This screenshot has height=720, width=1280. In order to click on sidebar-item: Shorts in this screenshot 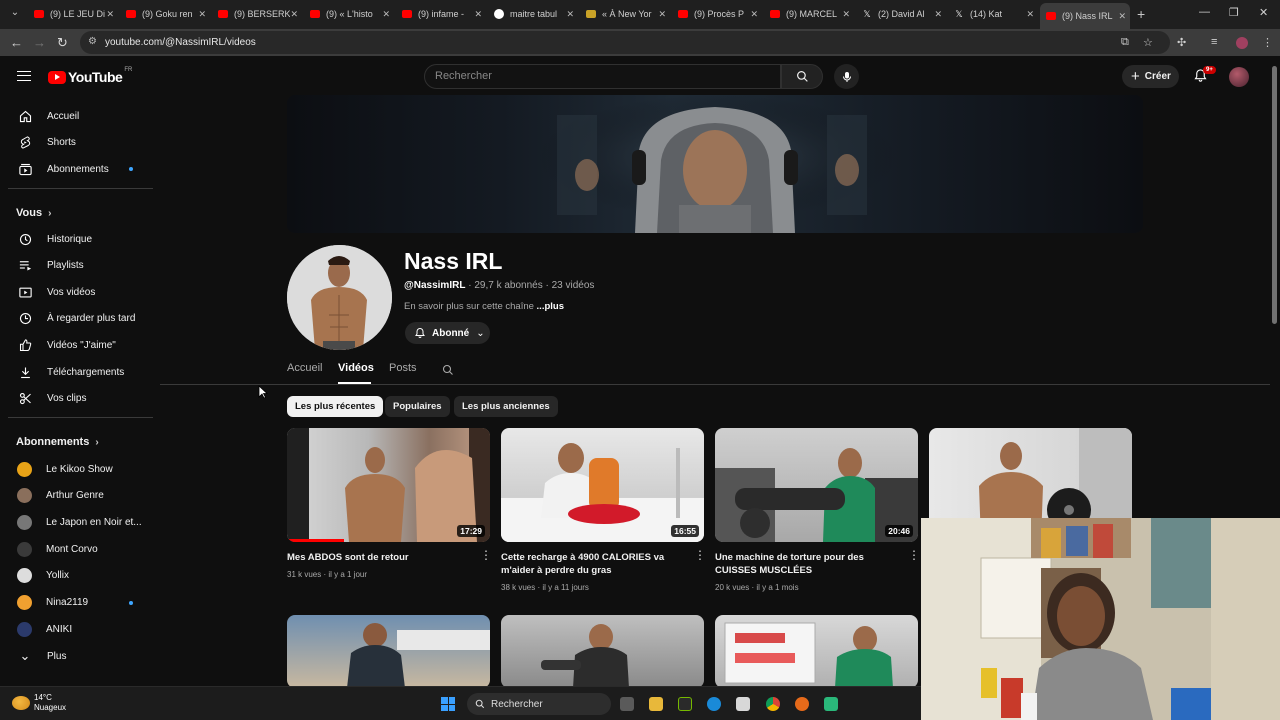, I will do `click(80, 143)`.